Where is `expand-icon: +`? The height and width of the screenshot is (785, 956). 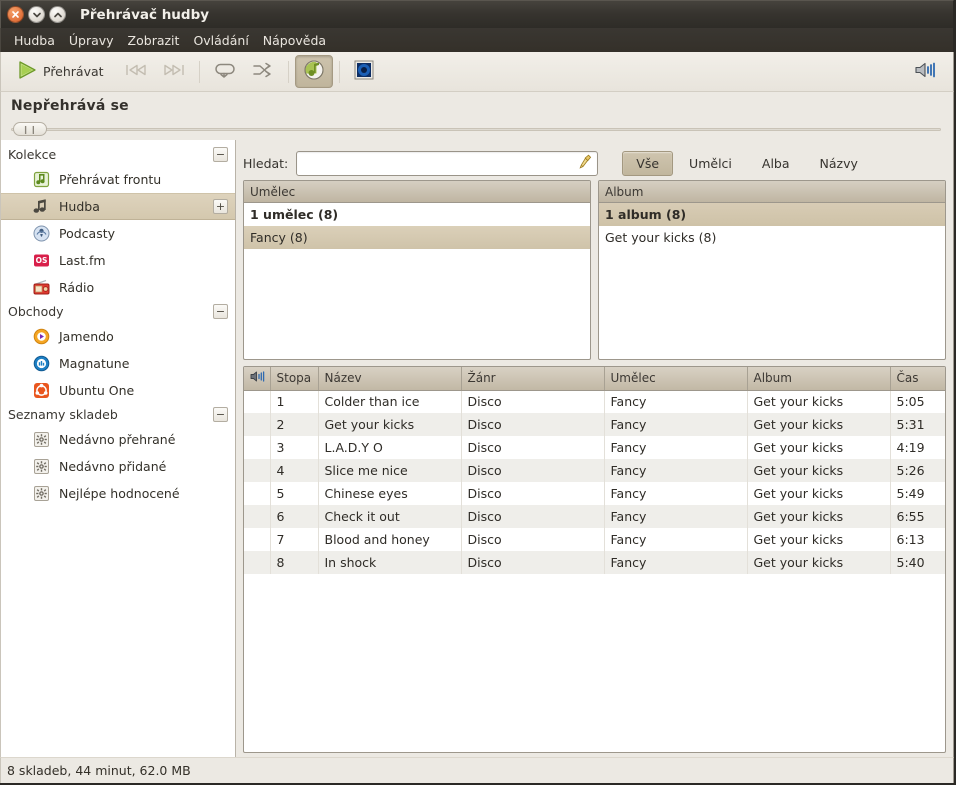
expand-icon: + is located at coordinates (220, 206).